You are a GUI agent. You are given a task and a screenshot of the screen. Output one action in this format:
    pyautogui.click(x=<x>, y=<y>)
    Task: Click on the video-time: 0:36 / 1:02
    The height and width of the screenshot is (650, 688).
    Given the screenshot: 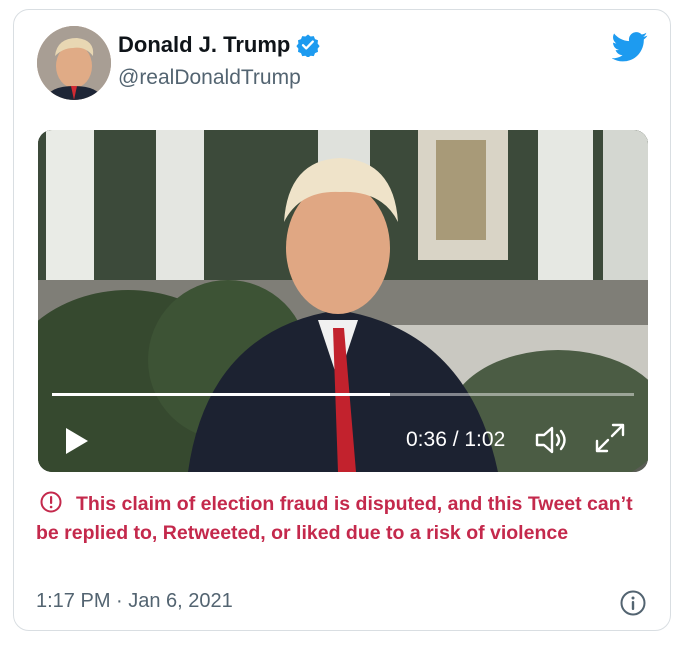 What is the action you would take?
    pyautogui.click(x=456, y=439)
    